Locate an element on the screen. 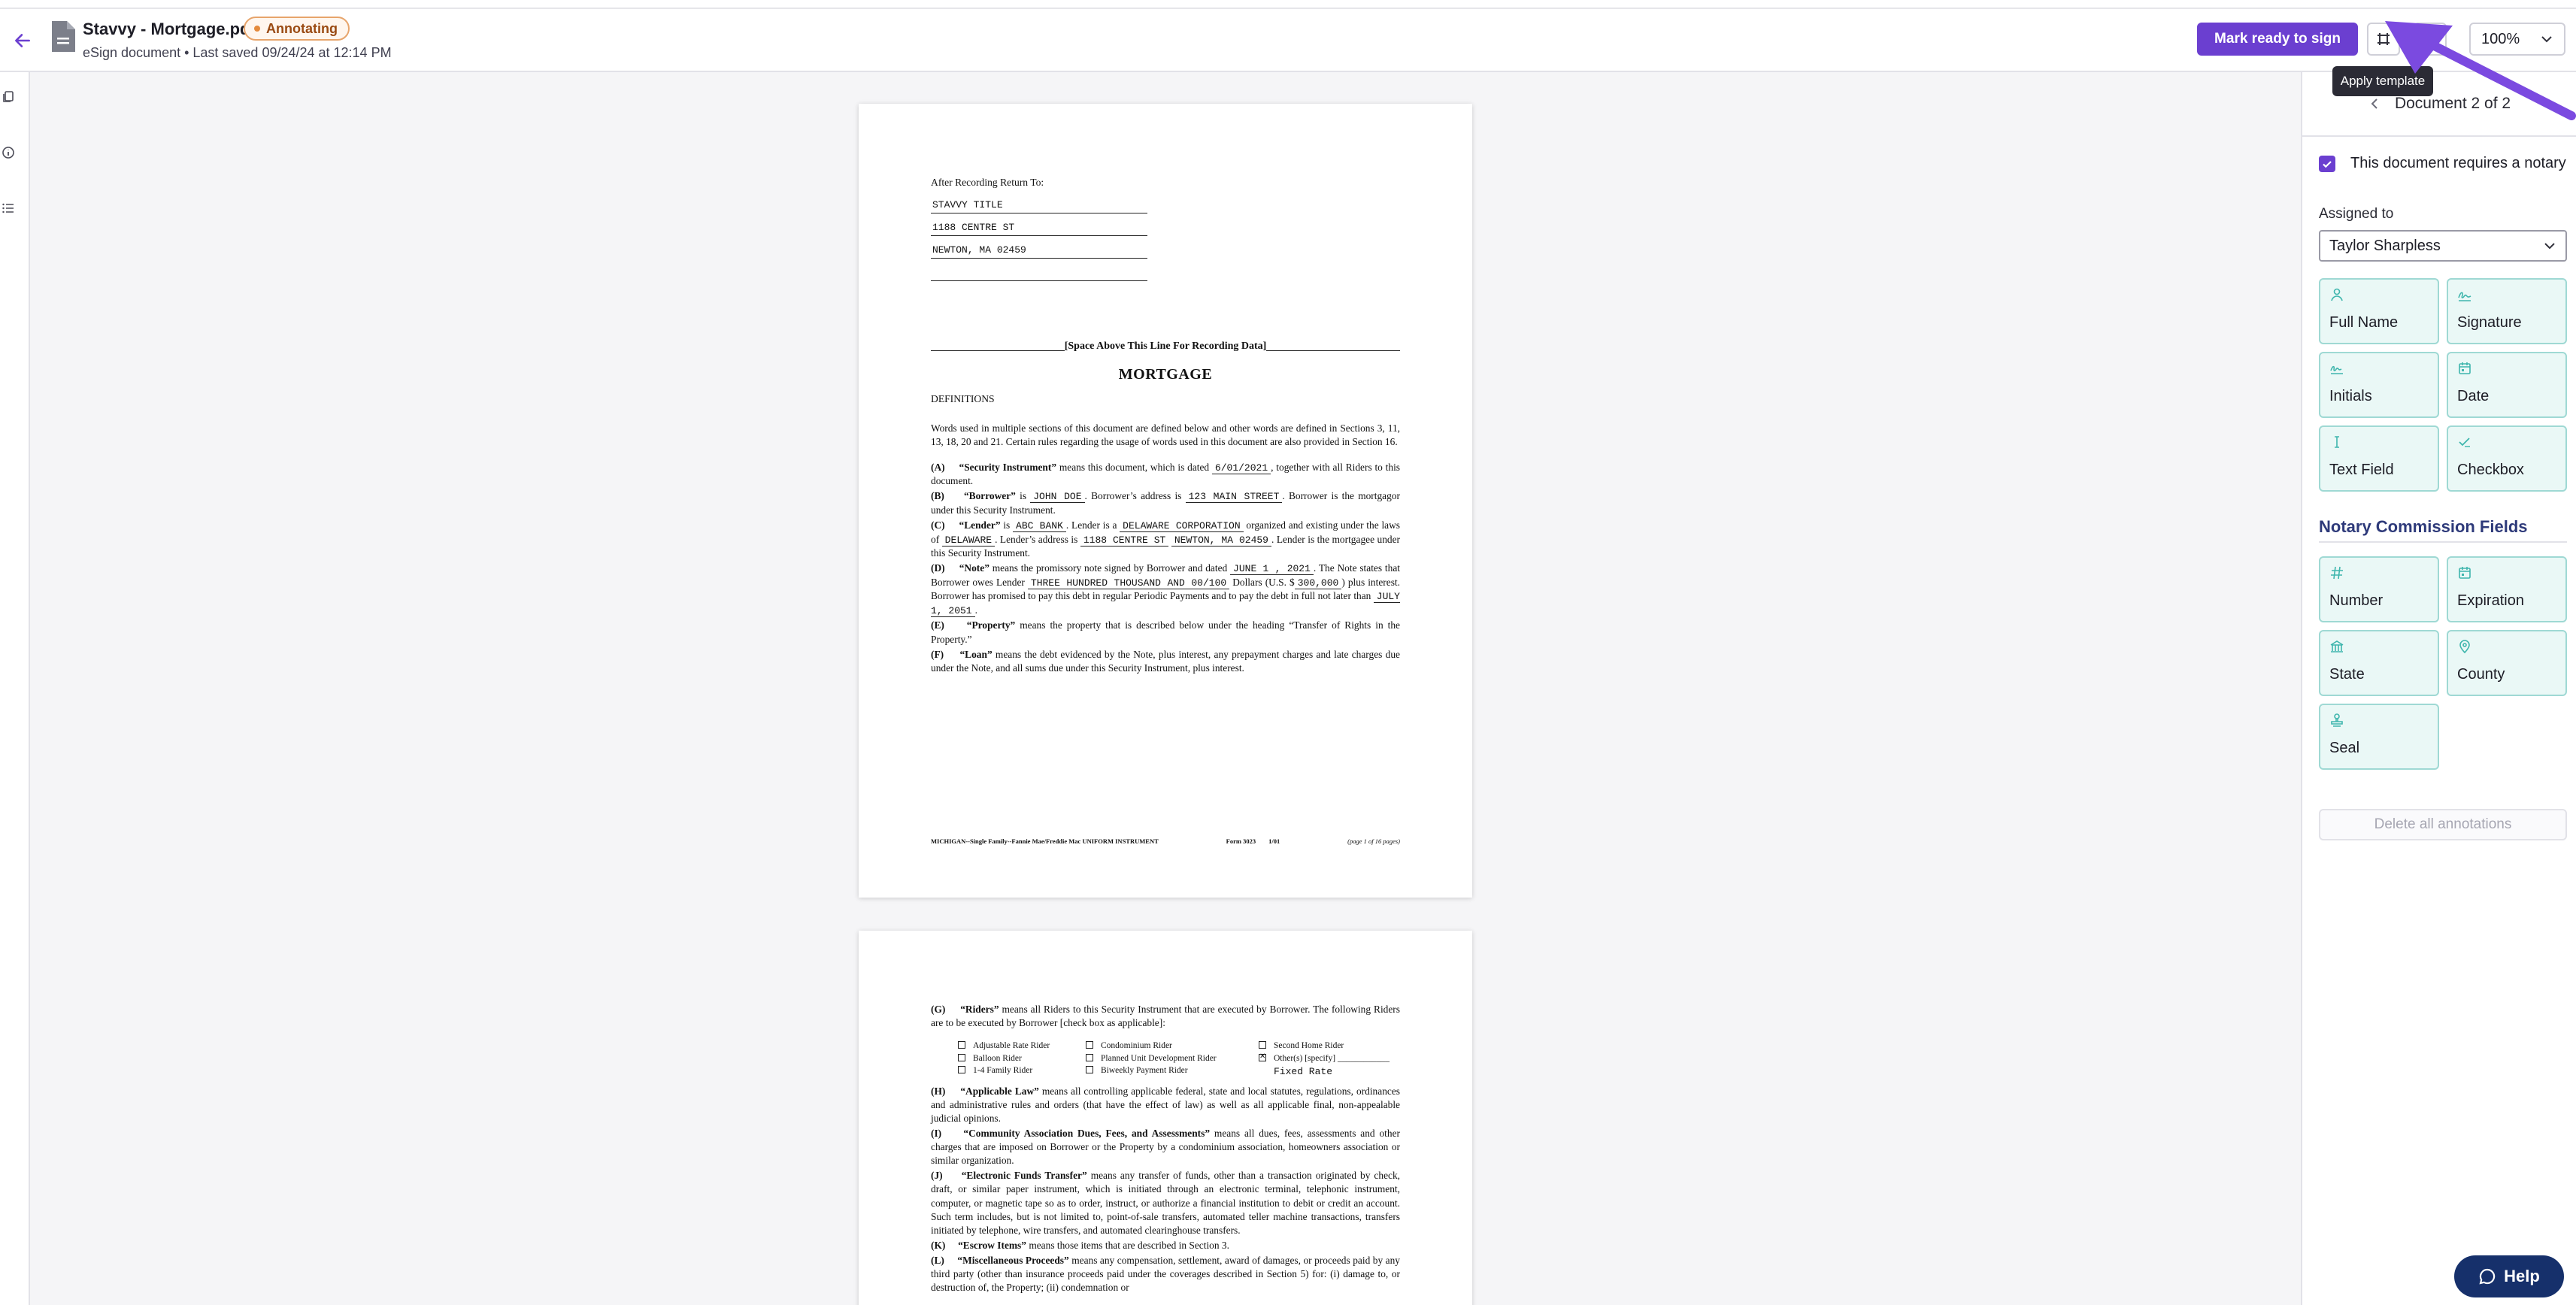  rider-item: Balloon Rider is located at coordinates (1022, 1059).